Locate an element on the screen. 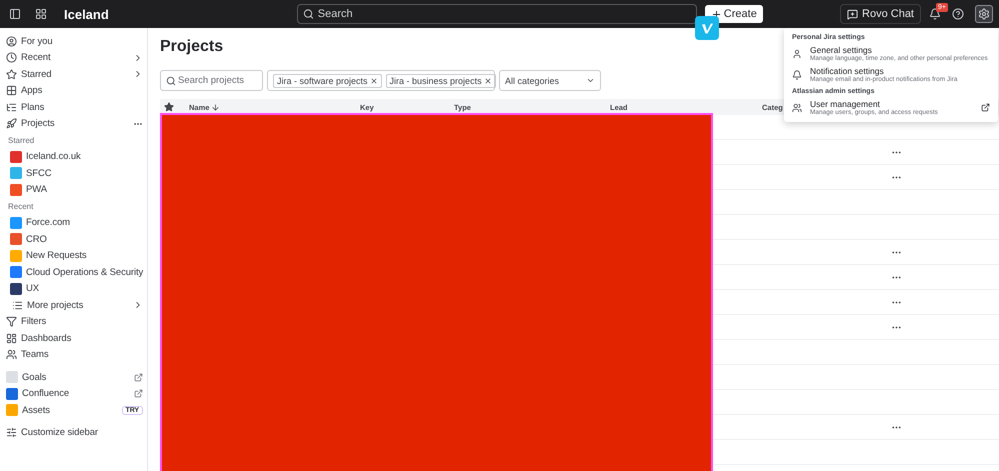 This screenshot has height=471, width=999. type-filter: Jira - software projects Jira - business projects is located at coordinates (381, 80).